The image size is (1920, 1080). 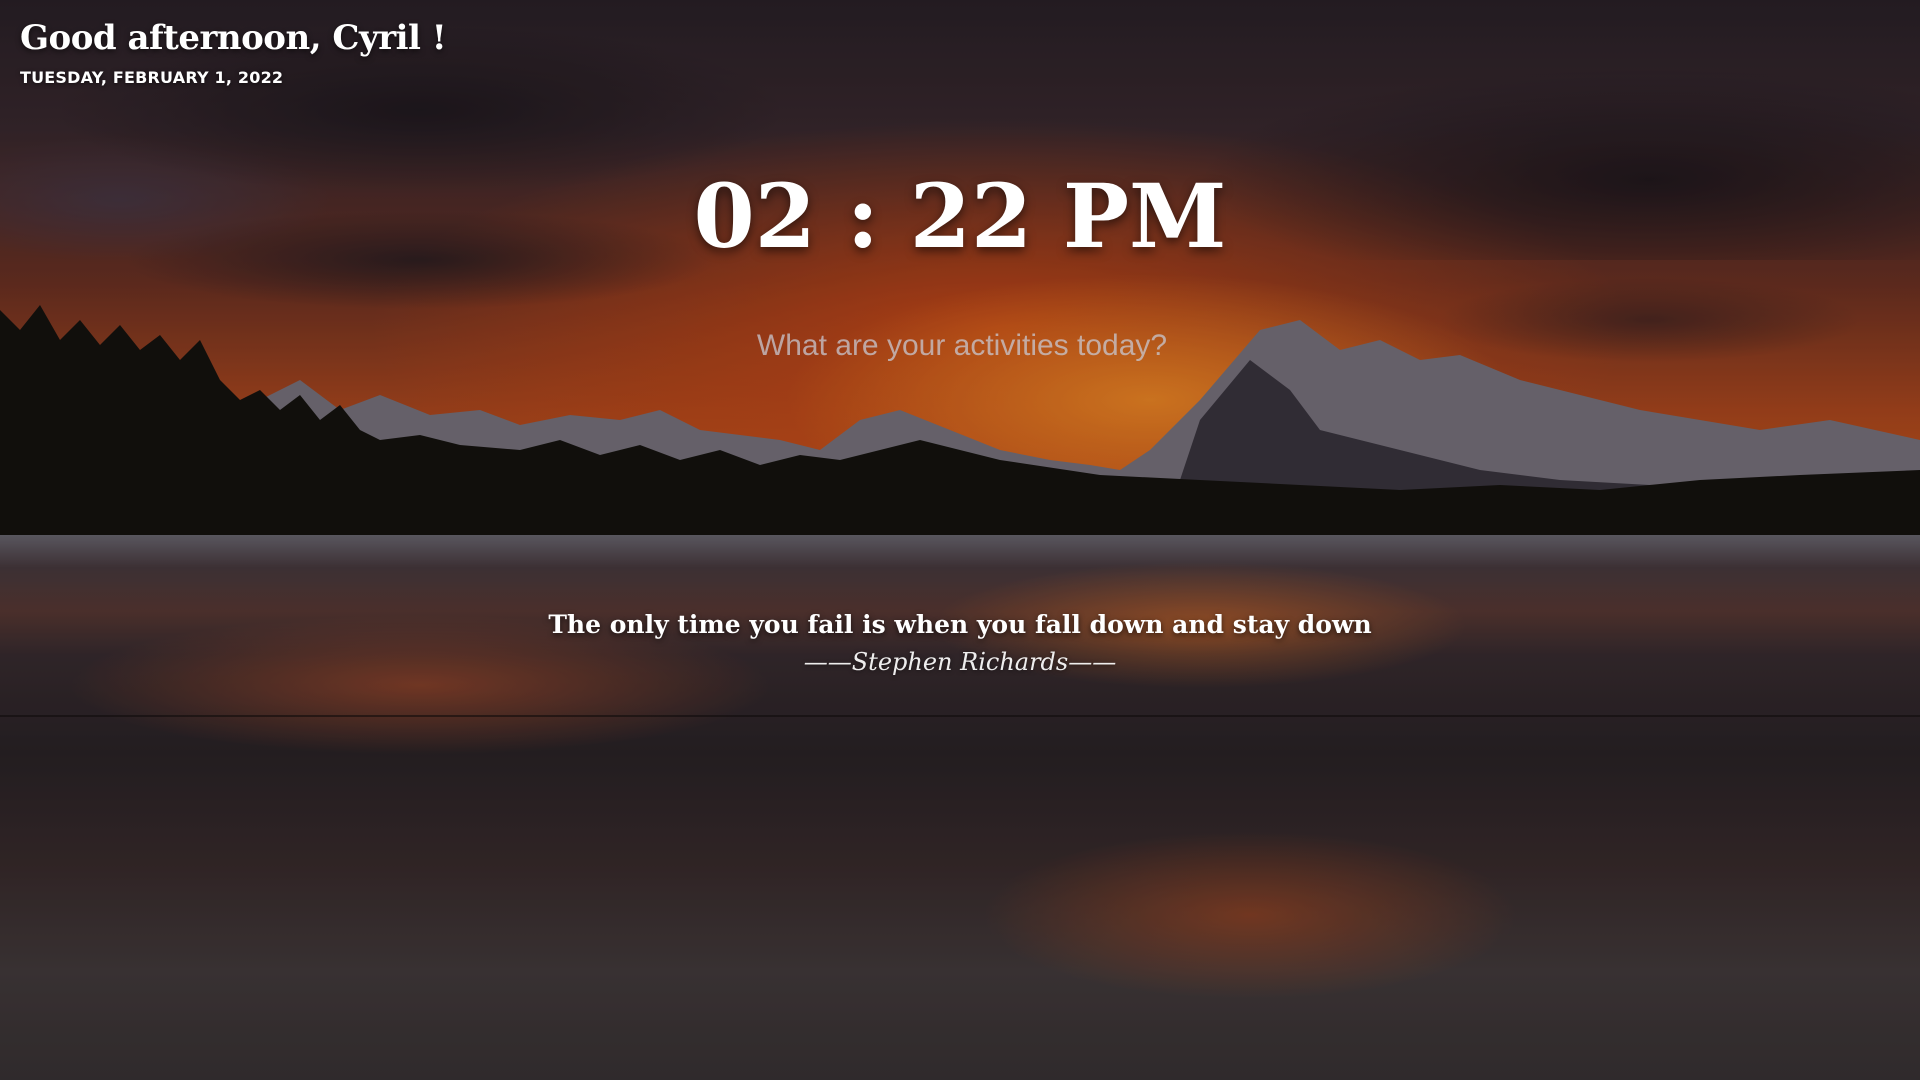 I want to click on date-text: TUESDAY, FEBRUARY 1, 2022, so click(x=152, y=77).